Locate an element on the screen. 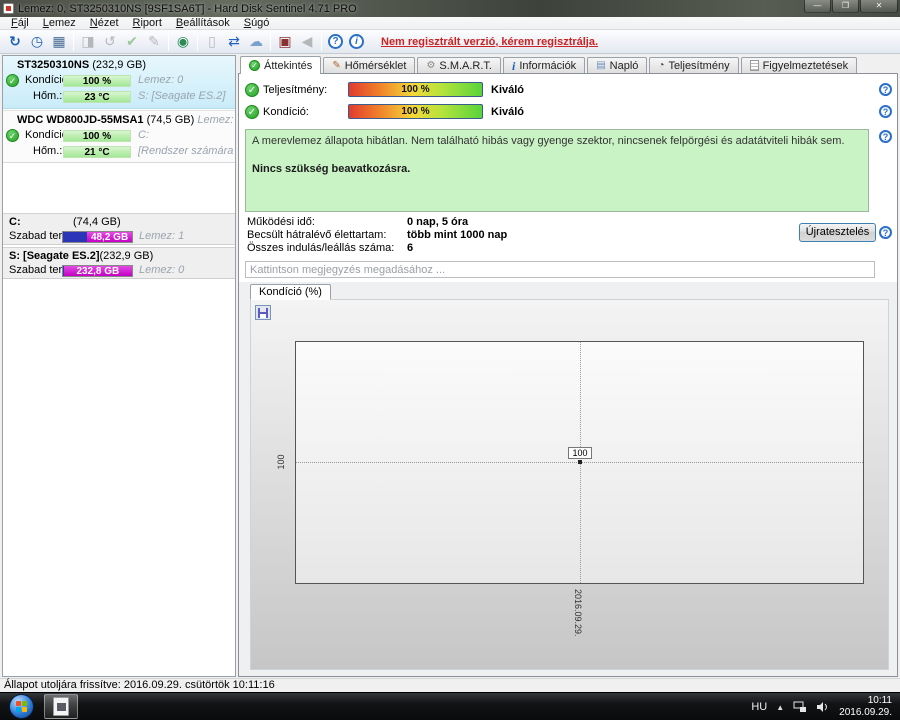 The width and height of the screenshot is (900, 720). online-globe-icon: ◉ is located at coordinates (183, 42).